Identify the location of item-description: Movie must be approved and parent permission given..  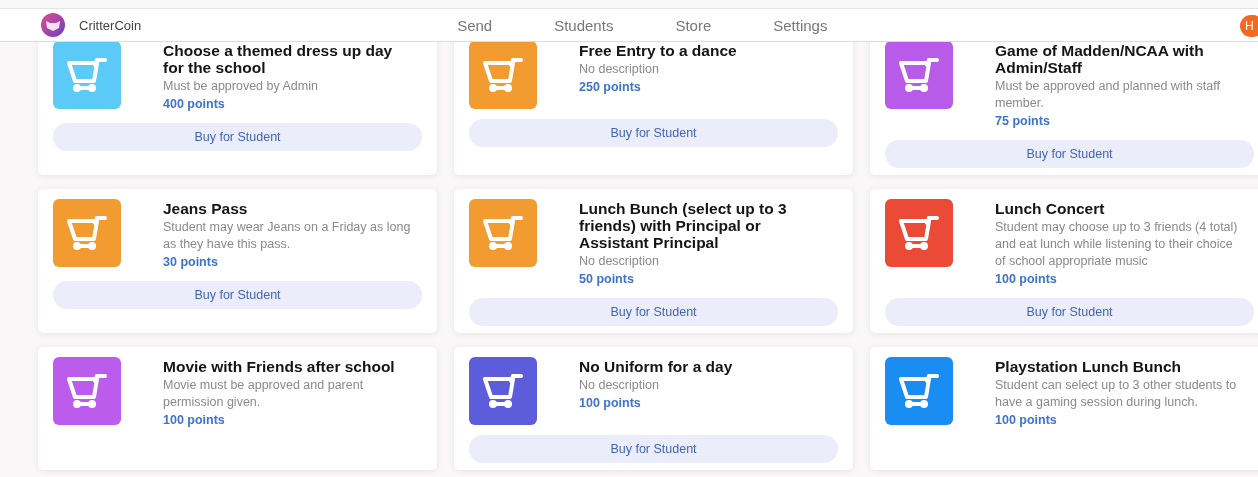
(264, 394).